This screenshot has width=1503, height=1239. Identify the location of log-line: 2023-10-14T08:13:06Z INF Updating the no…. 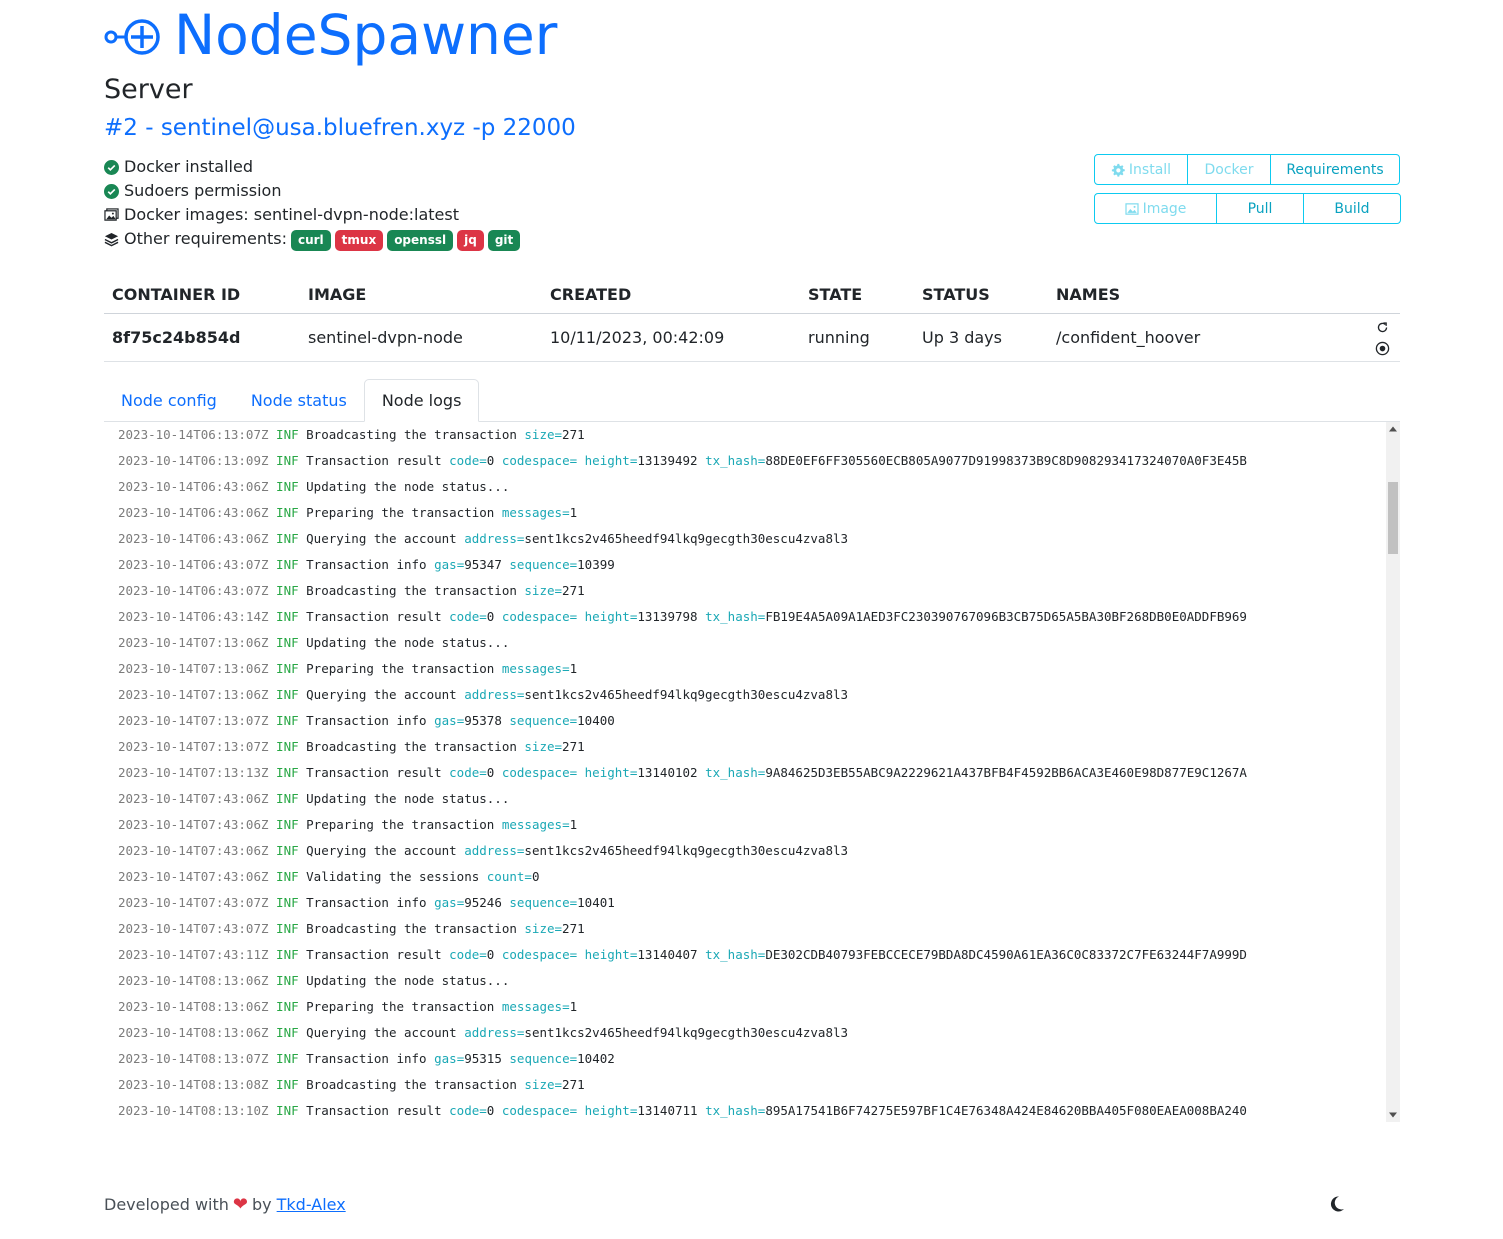
(748, 981).